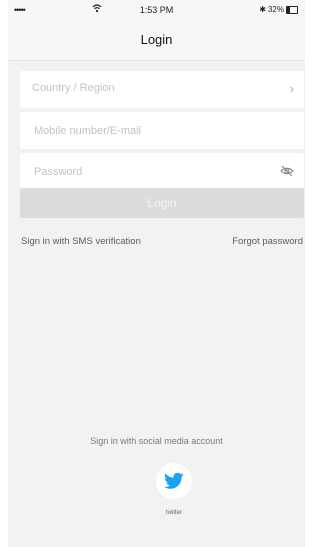  Describe the element at coordinates (267, 241) in the screenshot. I see `forgot-password-link: Forgot password` at that location.